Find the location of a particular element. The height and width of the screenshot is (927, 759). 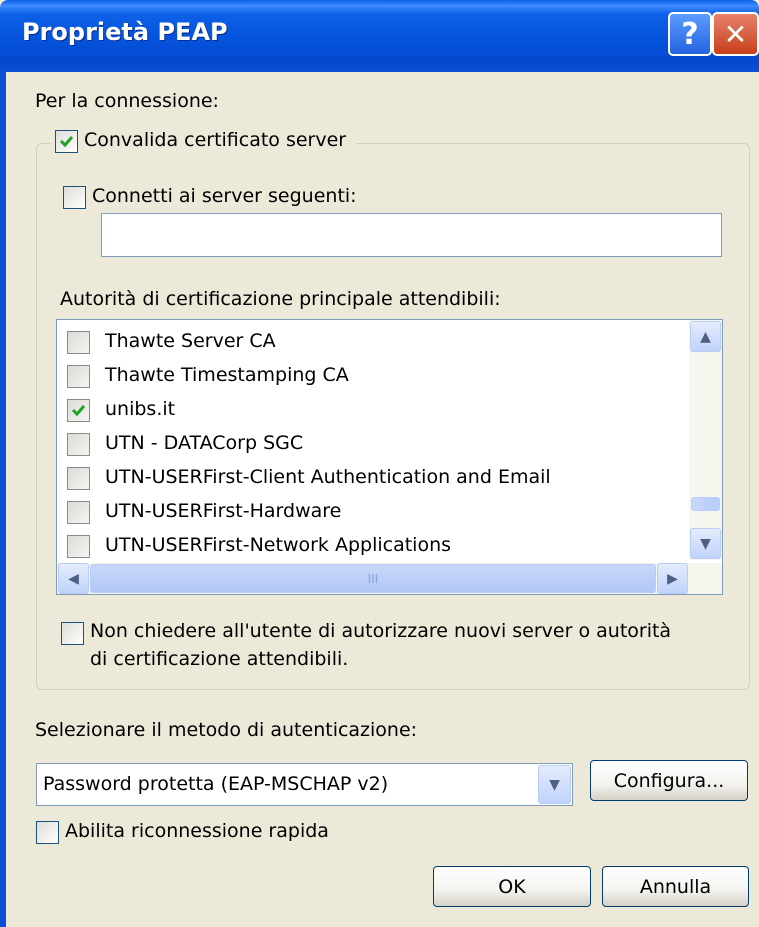

help-icon: ? is located at coordinates (690, 34).